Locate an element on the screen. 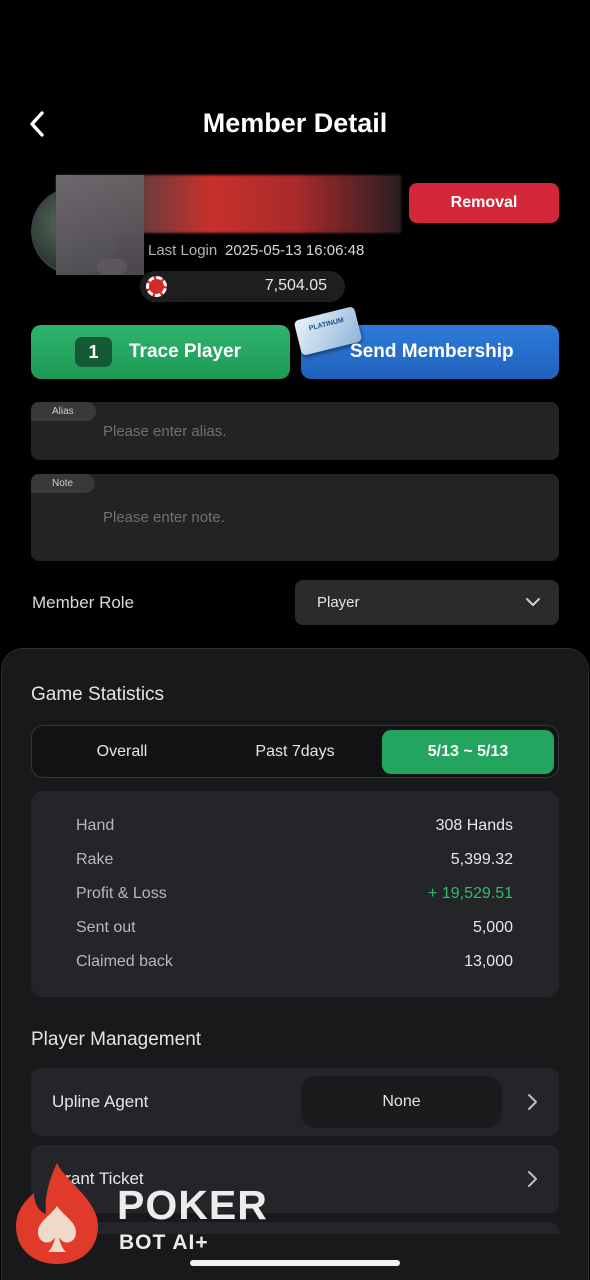 This screenshot has width=590, height=1280. note-field: Note is located at coordinates (295, 517).